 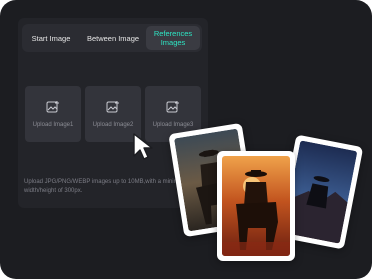 I want to click on tab-start-image: Start Image, so click(x=51, y=38).